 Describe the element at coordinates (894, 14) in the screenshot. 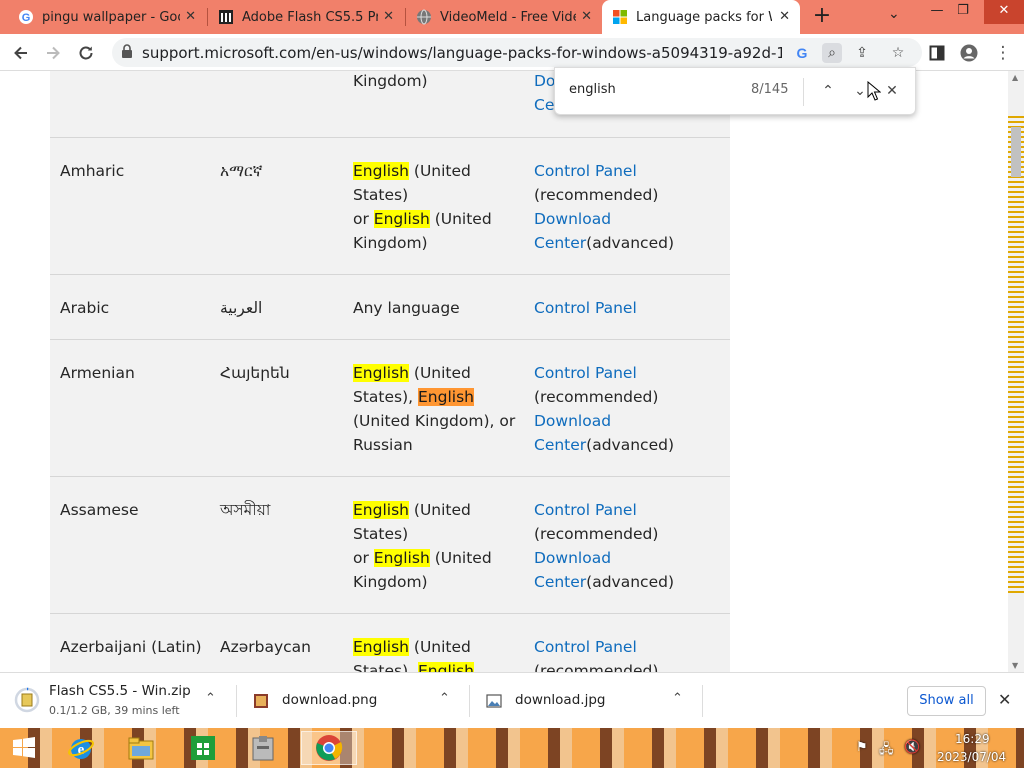

I see `tab-search-chevron-icon: ⌄` at that location.